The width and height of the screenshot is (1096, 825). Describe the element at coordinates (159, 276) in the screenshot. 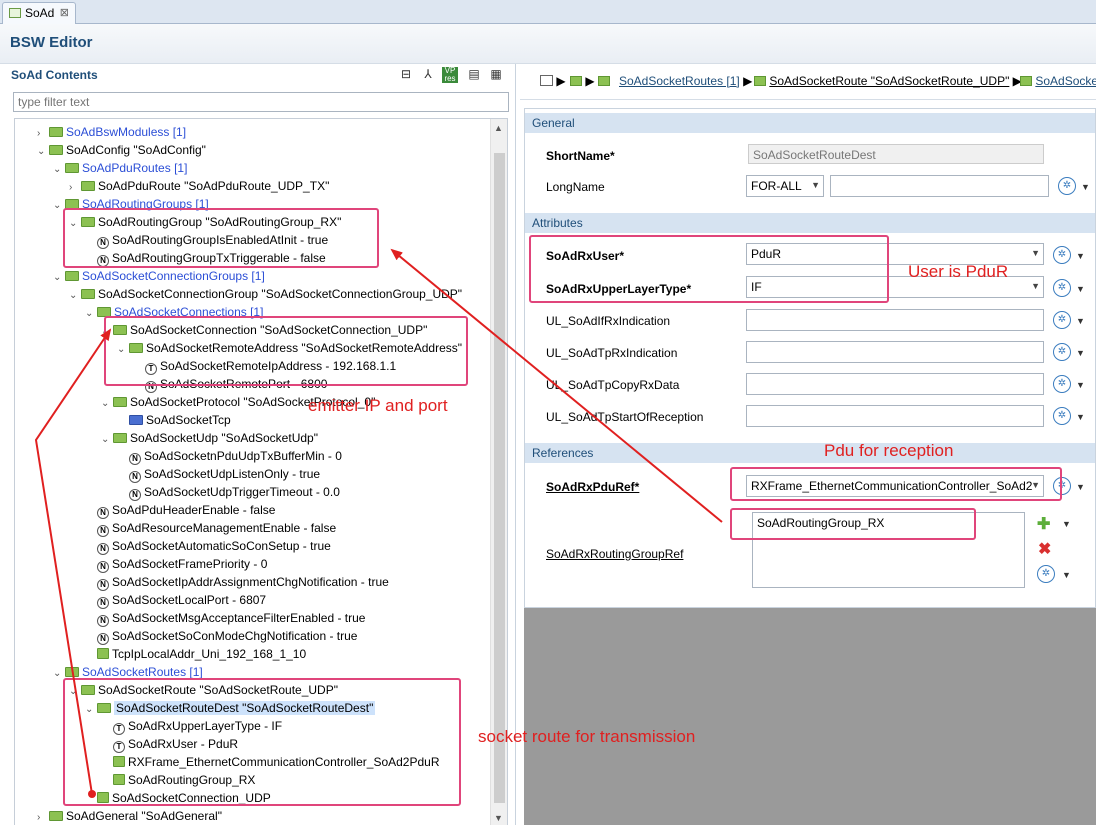

I see `tree-item: ⌄ SoAdSocketConnectionGroups [1]` at that location.